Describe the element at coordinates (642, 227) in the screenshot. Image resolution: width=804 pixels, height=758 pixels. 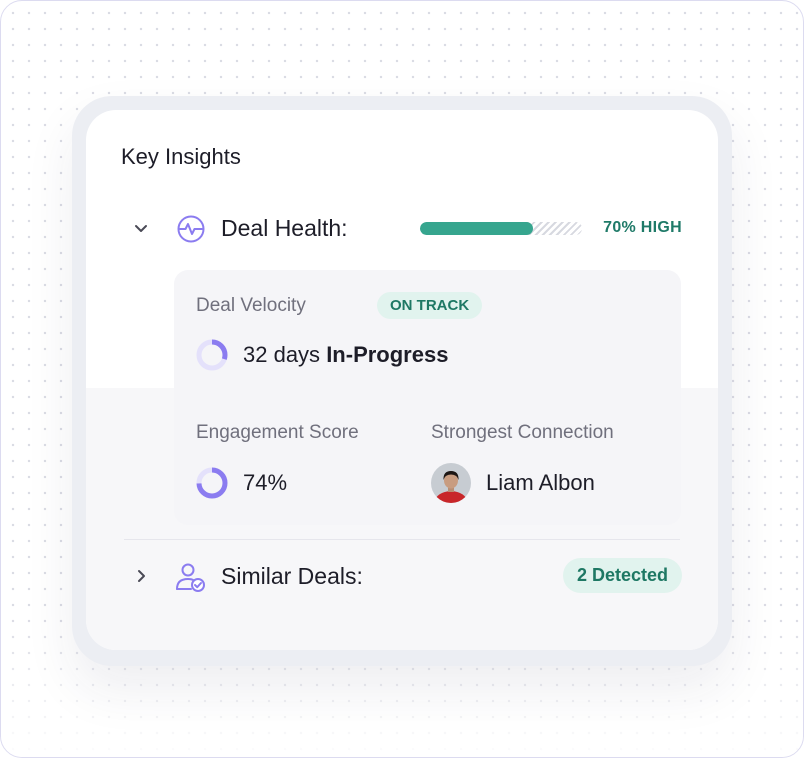
I see `deal-health-status: 70% HIGH` at that location.